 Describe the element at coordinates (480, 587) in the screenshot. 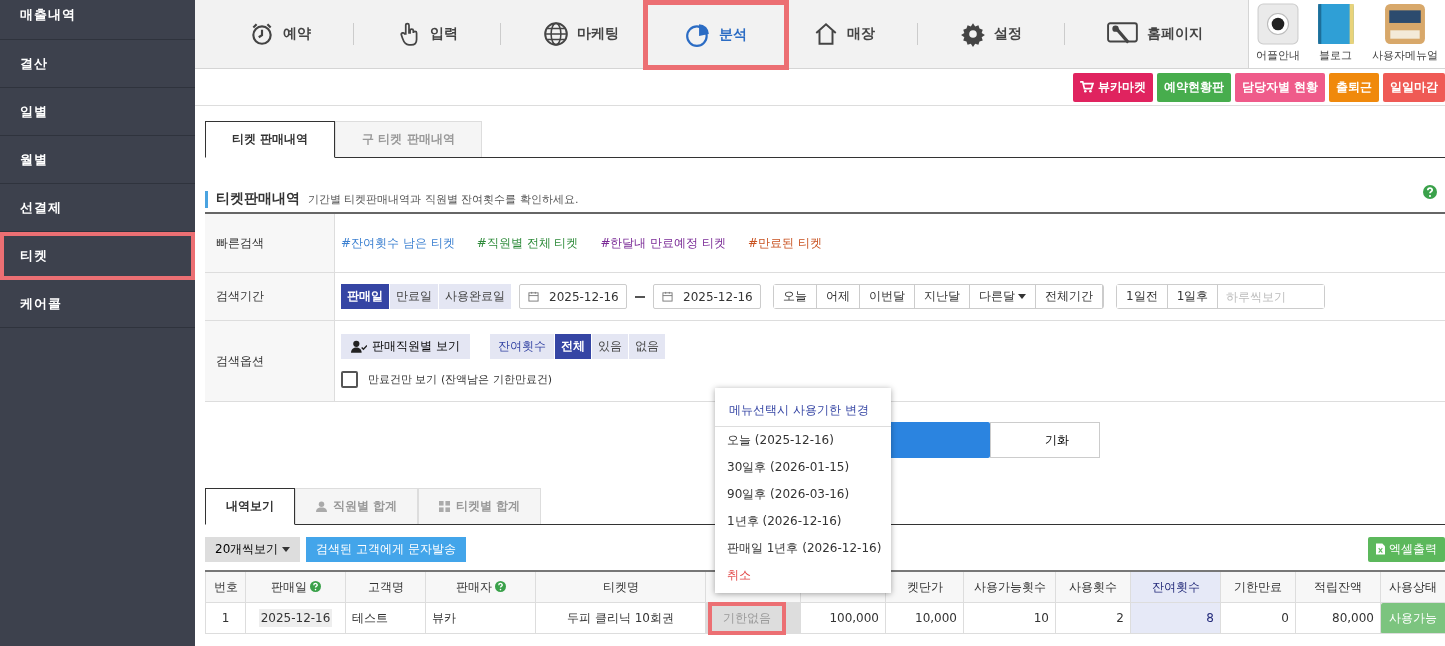

I see `column-header: 판매자` at that location.